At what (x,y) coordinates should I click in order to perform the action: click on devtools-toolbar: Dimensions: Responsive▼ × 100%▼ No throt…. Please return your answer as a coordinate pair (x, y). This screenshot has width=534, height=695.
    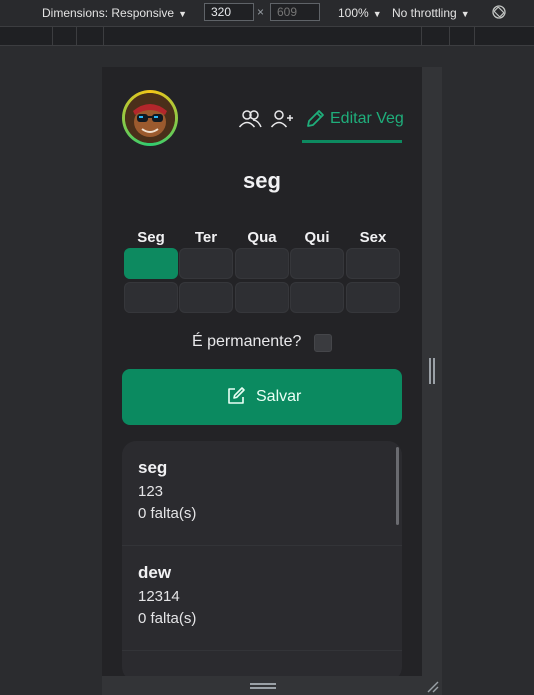
    Looking at the image, I should click on (267, 13).